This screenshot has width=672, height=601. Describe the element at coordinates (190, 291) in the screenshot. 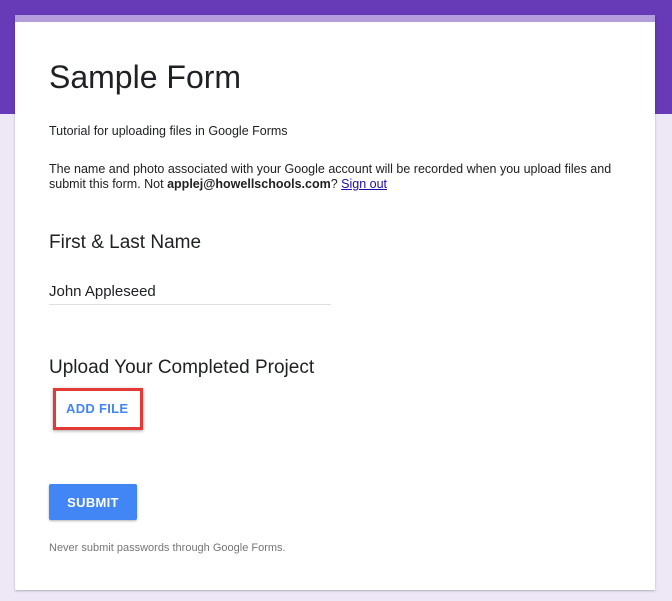

I see `name-input` at that location.